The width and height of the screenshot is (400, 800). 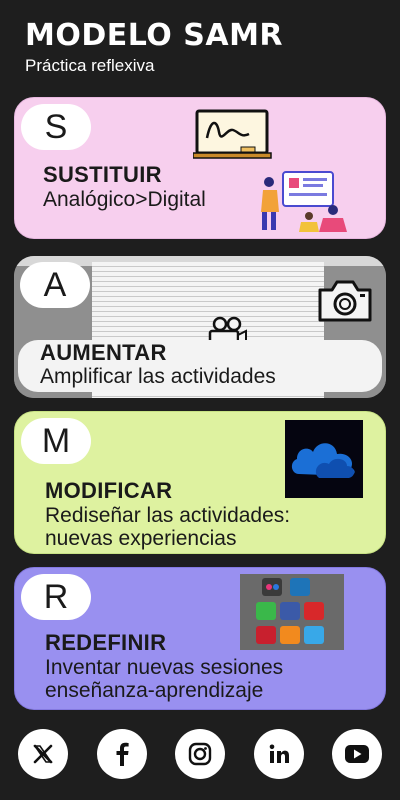 I want to click on card-desc-aumentar: Amplificar las actividades, so click(x=158, y=376).